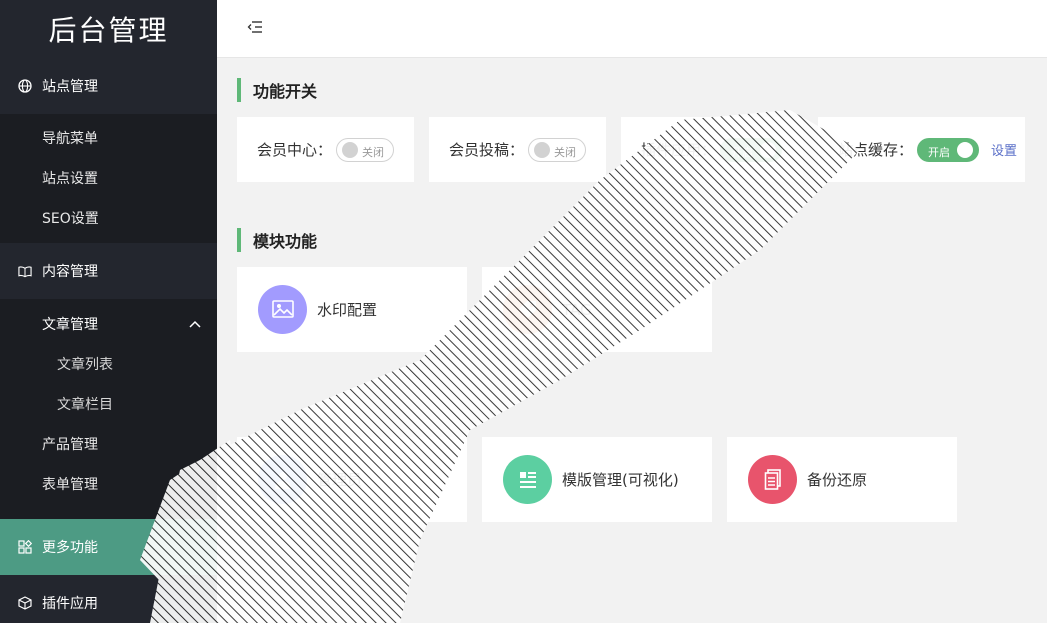 The width and height of the screenshot is (1047, 623). Describe the element at coordinates (277, 240) in the screenshot. I see `section-title-modules: 模块功能` at that location.